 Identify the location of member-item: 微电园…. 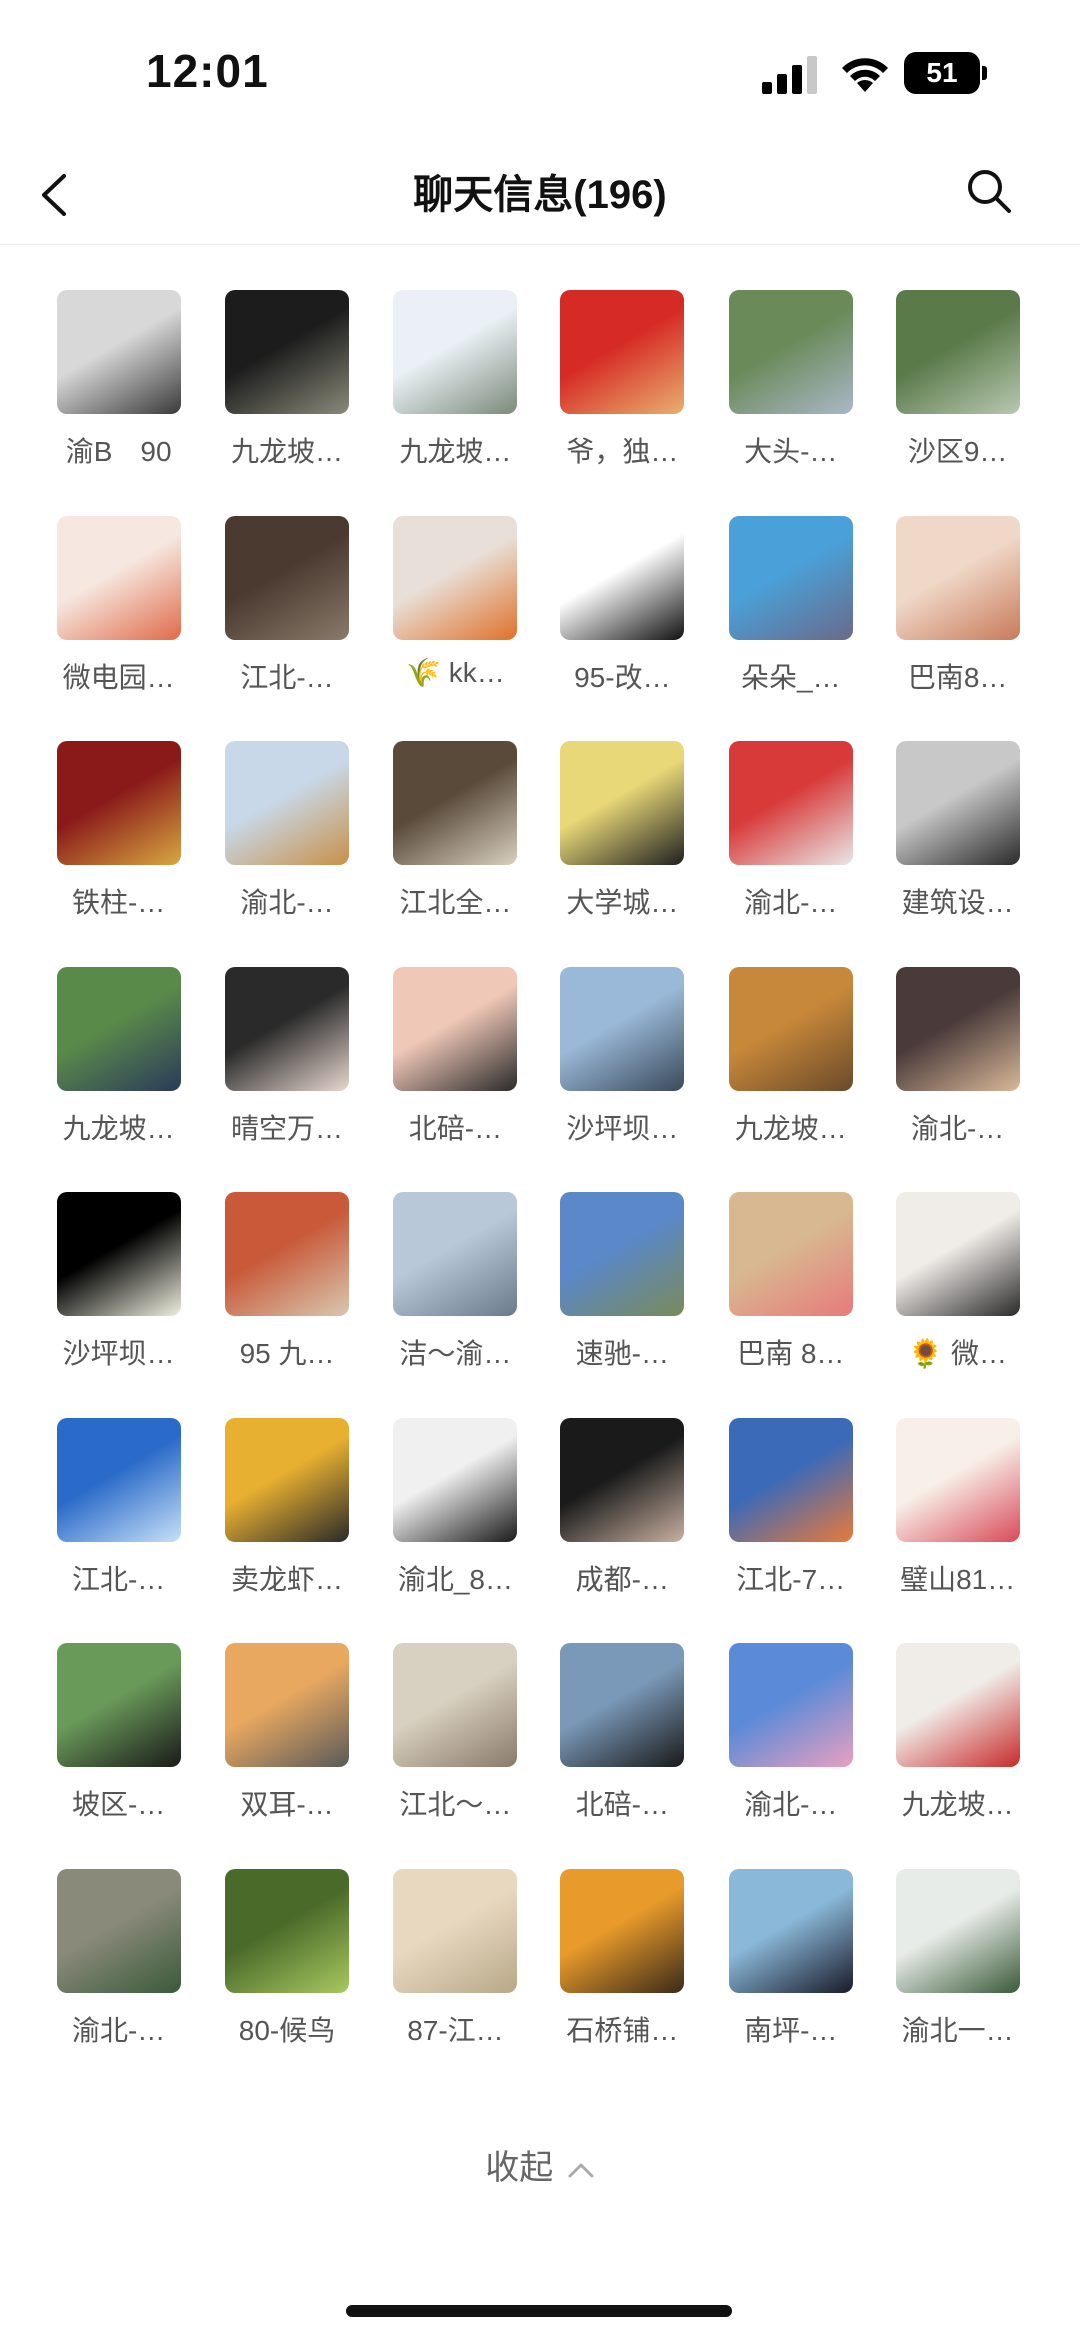
(119, 615).